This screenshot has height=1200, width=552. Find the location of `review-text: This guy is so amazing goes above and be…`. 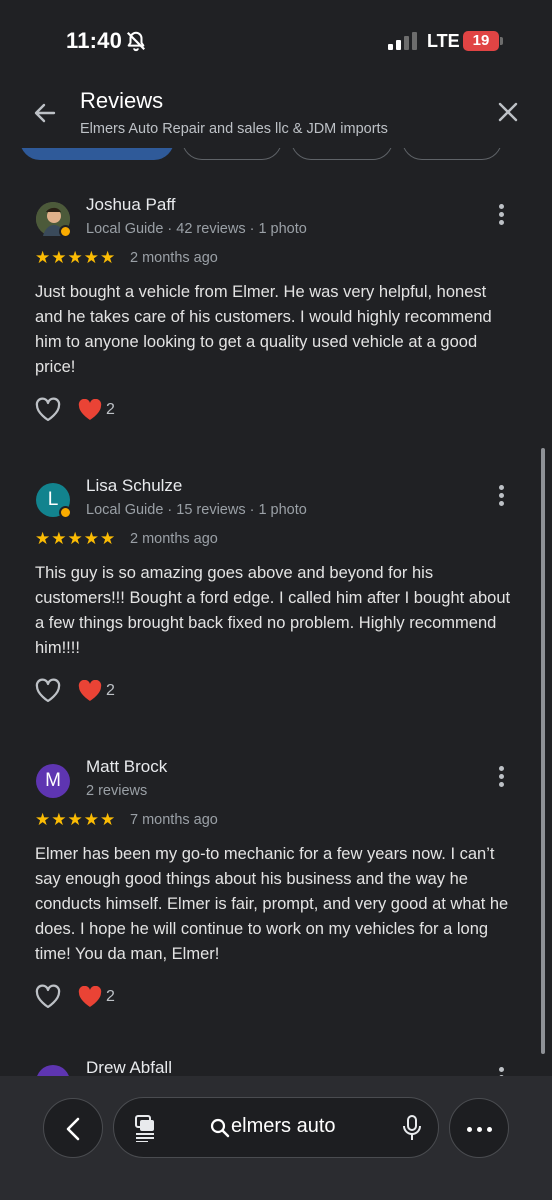

review-text: This guy is so amazing goes above and be… is located at coordinates (273, 610).